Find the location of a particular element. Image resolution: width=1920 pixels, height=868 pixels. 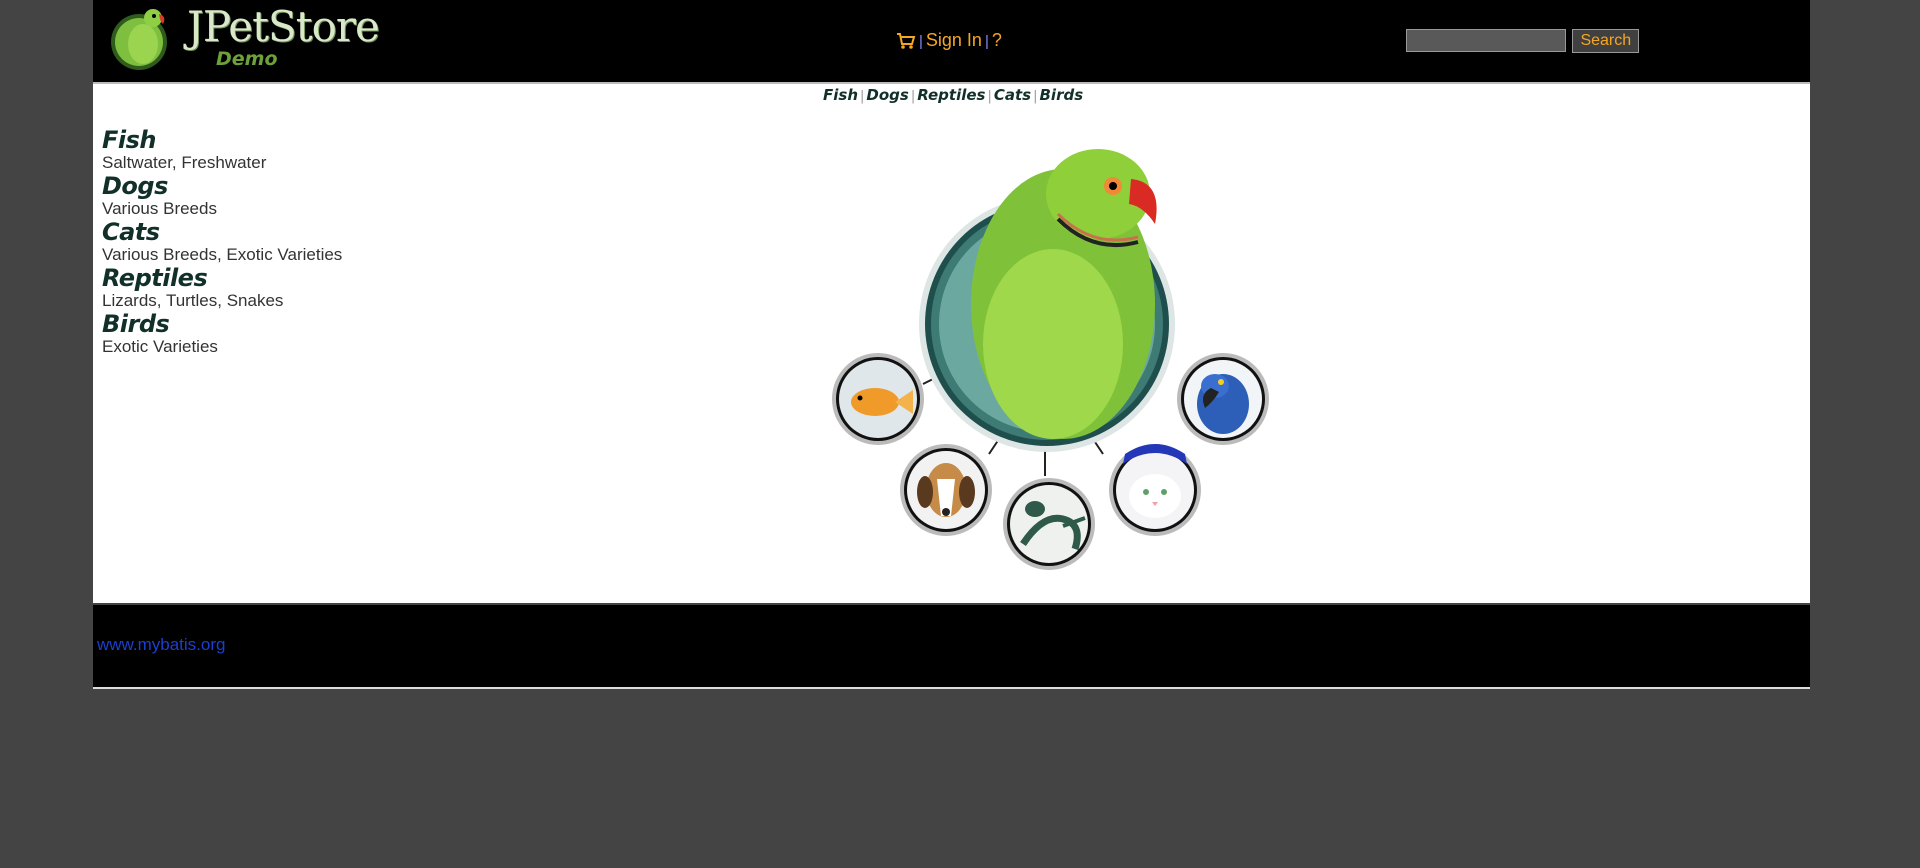

sidebar-category-fish: Fish is located at coordinates (252, 140).